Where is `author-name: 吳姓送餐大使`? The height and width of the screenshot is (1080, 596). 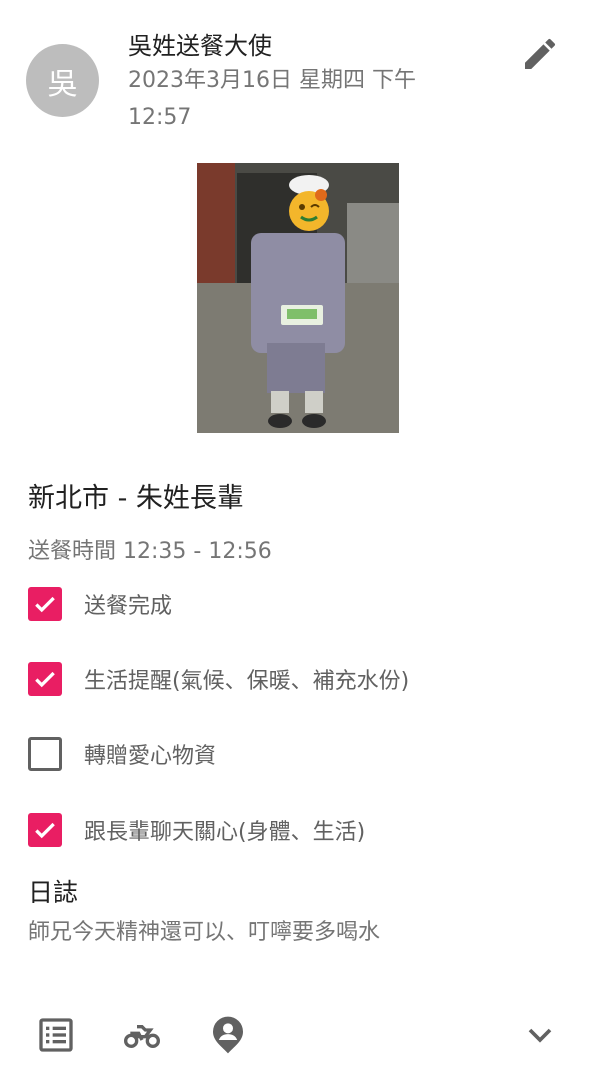 author-name: 吳姓送餐大使 is located at coordinates (200, 46).